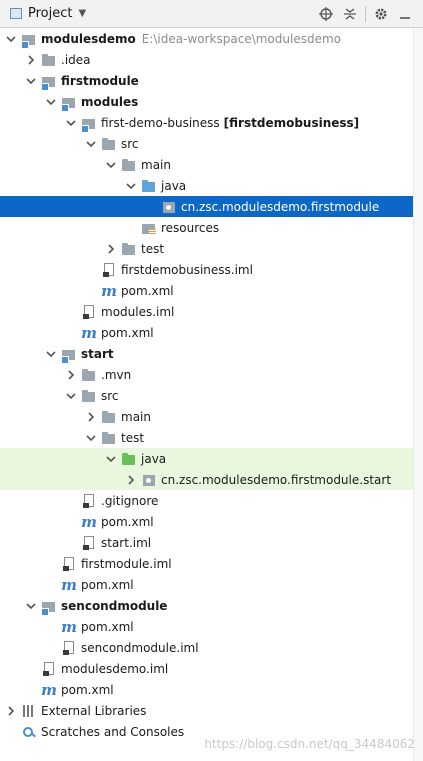 This screenshot has width=423, height=761. What do you see at coordinates (365, 14) in the screenshot?
I see `toolbar-divider` at bounding box center [365, 14].